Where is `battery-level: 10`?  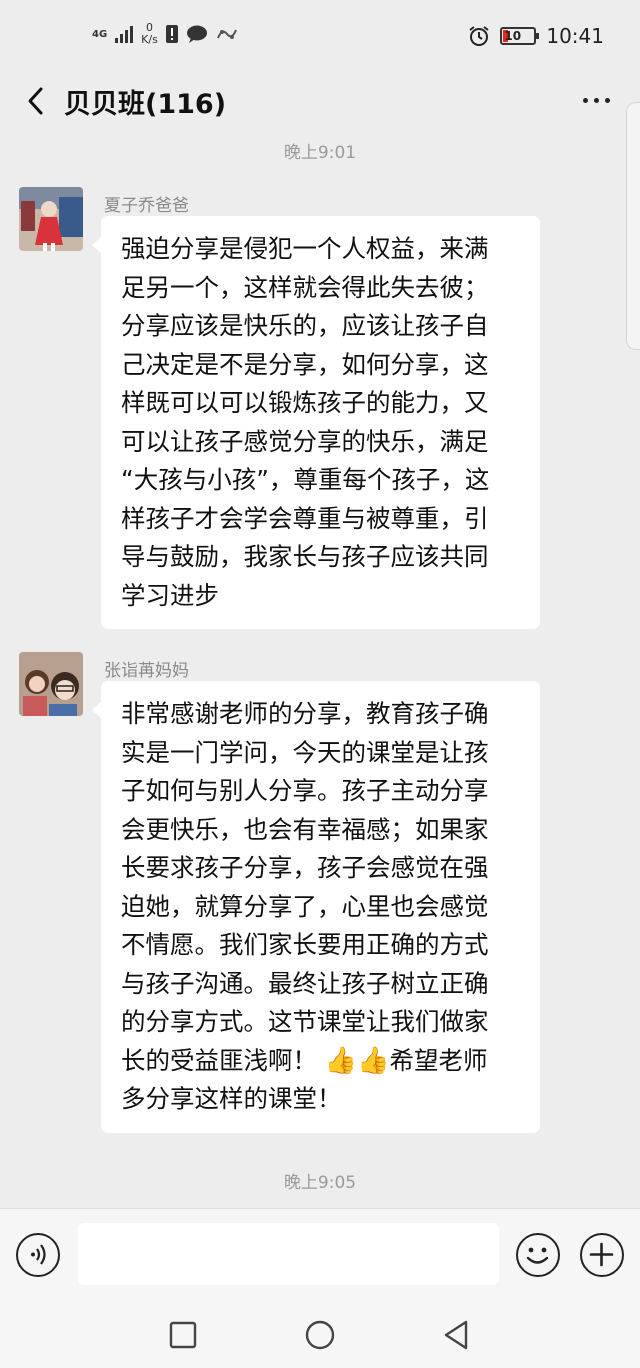 battery-level: 10 is located at coordinates (513, 36).